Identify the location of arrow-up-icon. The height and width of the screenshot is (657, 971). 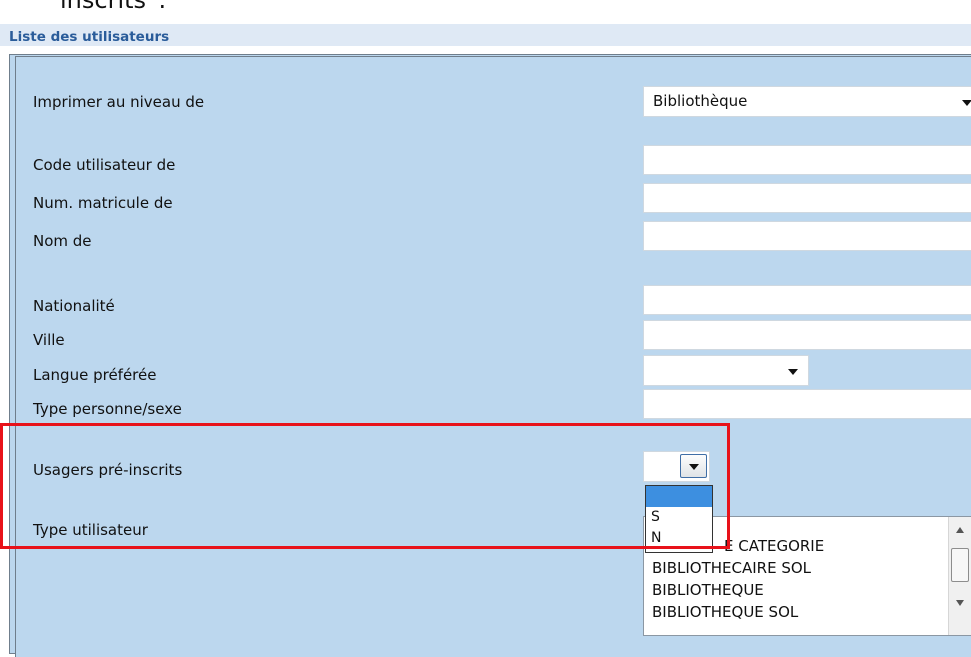
(960, 530).